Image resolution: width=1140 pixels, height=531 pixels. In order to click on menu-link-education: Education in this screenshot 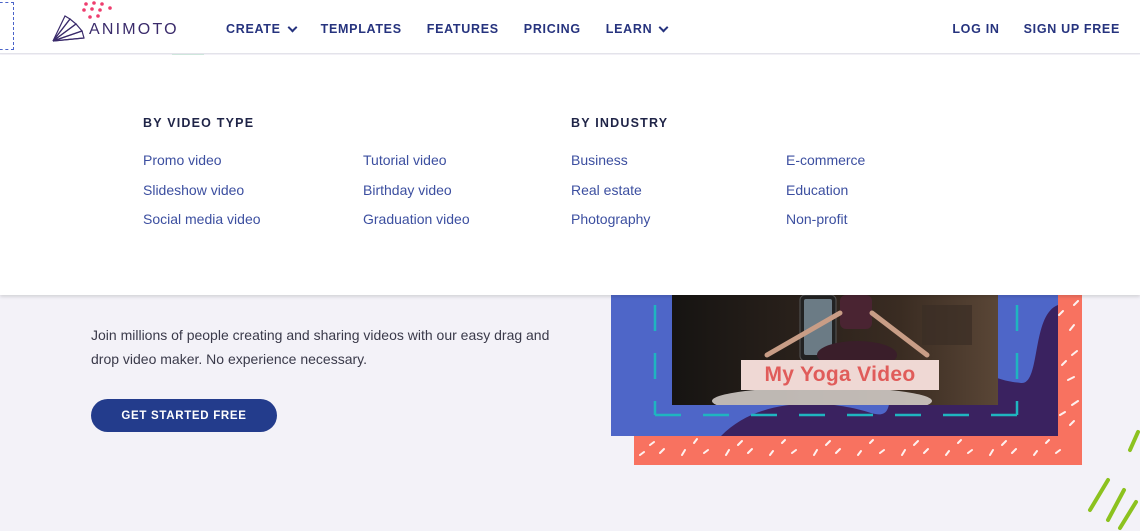, I will do `click(825, 197)`.